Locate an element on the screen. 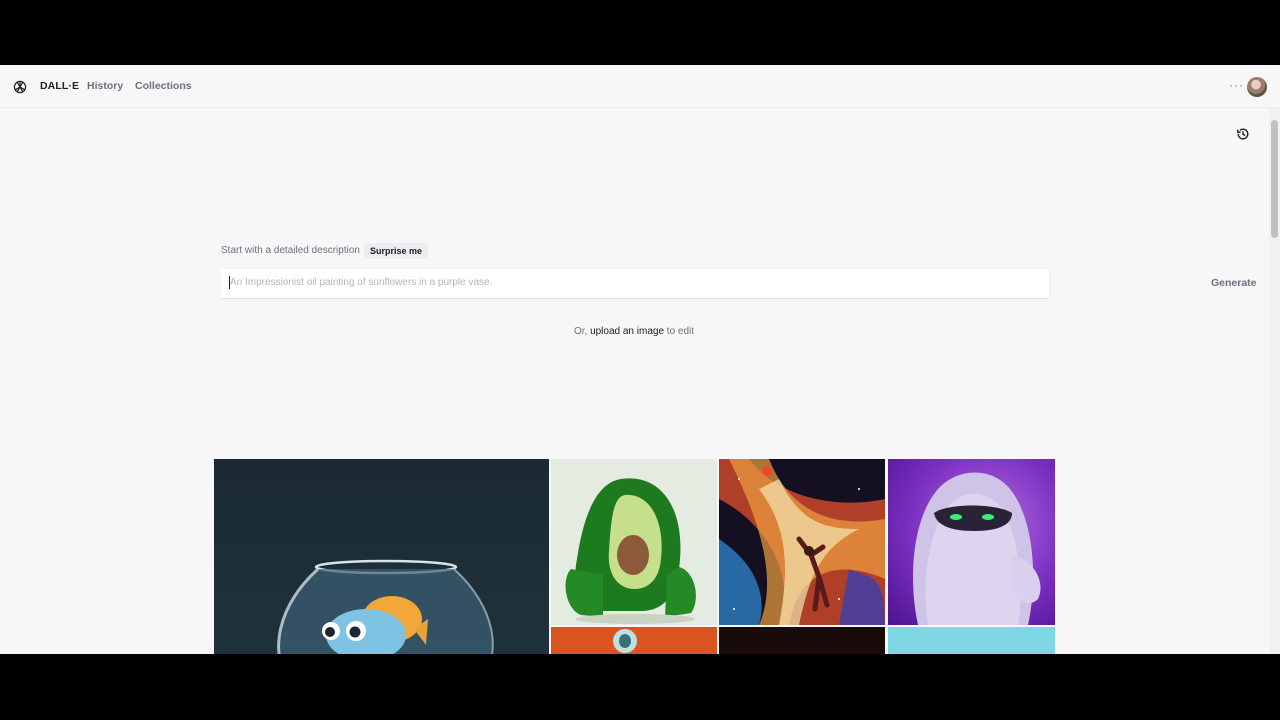 The image size is (1280, 720). gallery-tile-cyan is located at coordinates (971, 640).